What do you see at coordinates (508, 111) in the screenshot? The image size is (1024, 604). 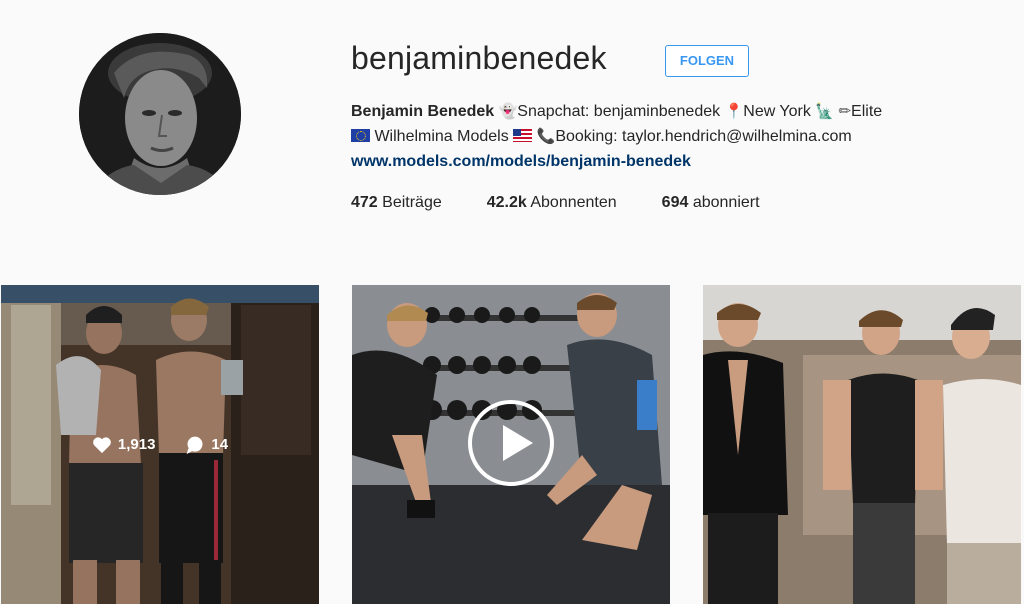 I see `snapchat-ghost-icon: 👻` at bounding box center [508, 111].